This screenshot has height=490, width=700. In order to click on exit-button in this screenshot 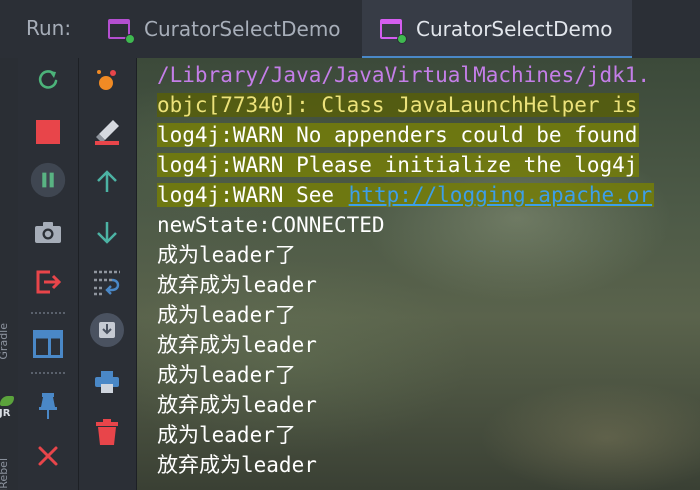, I will do `click(48, 282)`.